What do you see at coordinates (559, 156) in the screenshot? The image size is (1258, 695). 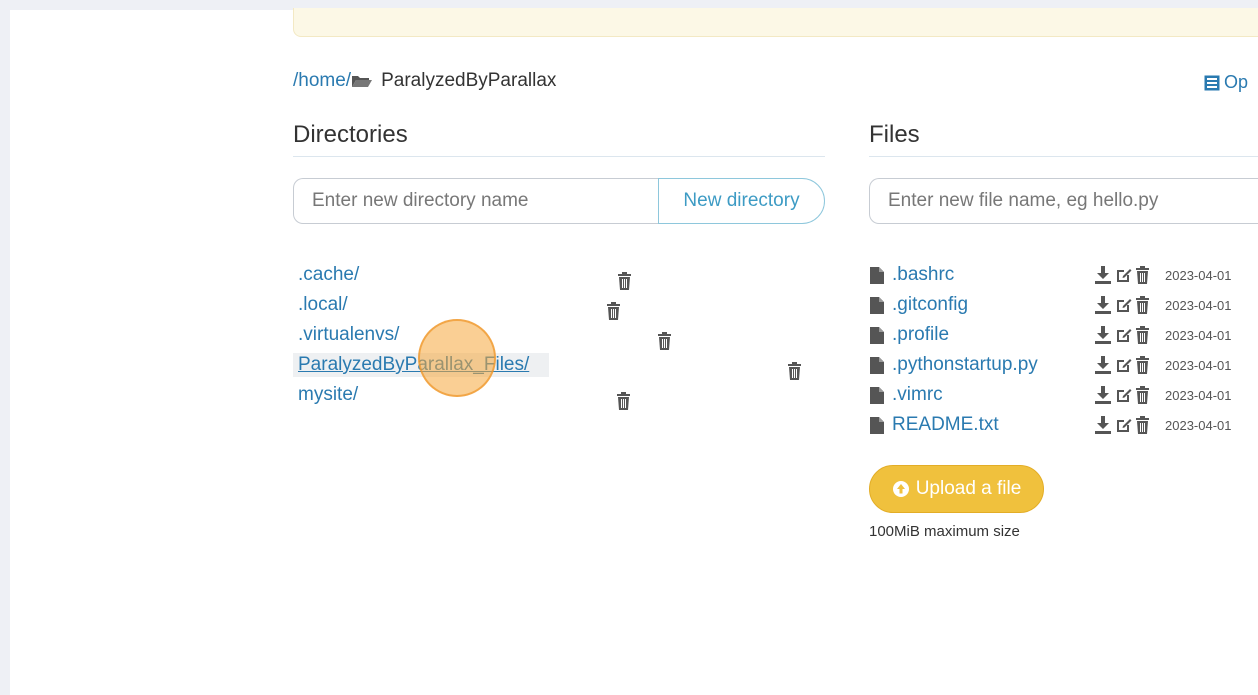 I see `directories-divider` at bounding box center [559, 156].